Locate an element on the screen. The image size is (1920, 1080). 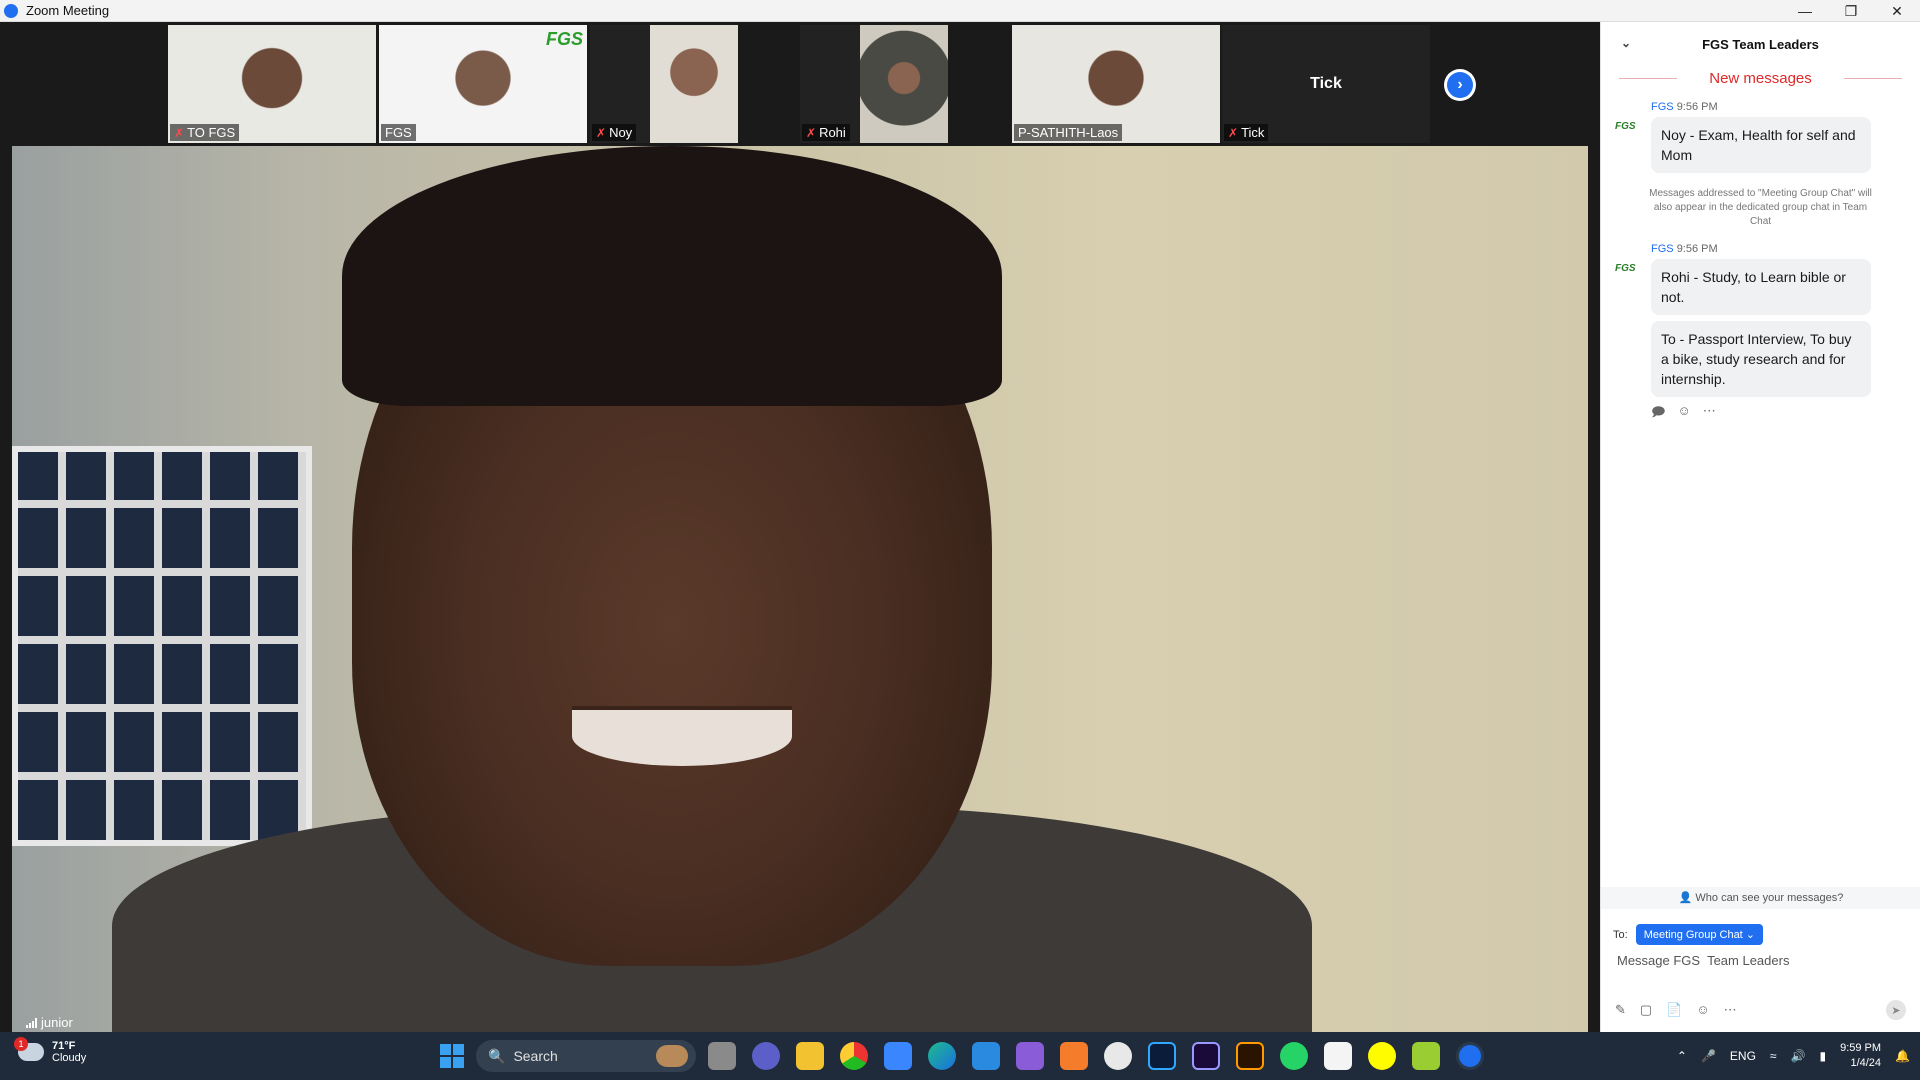
message-input is located at coordinates (1762, 960).